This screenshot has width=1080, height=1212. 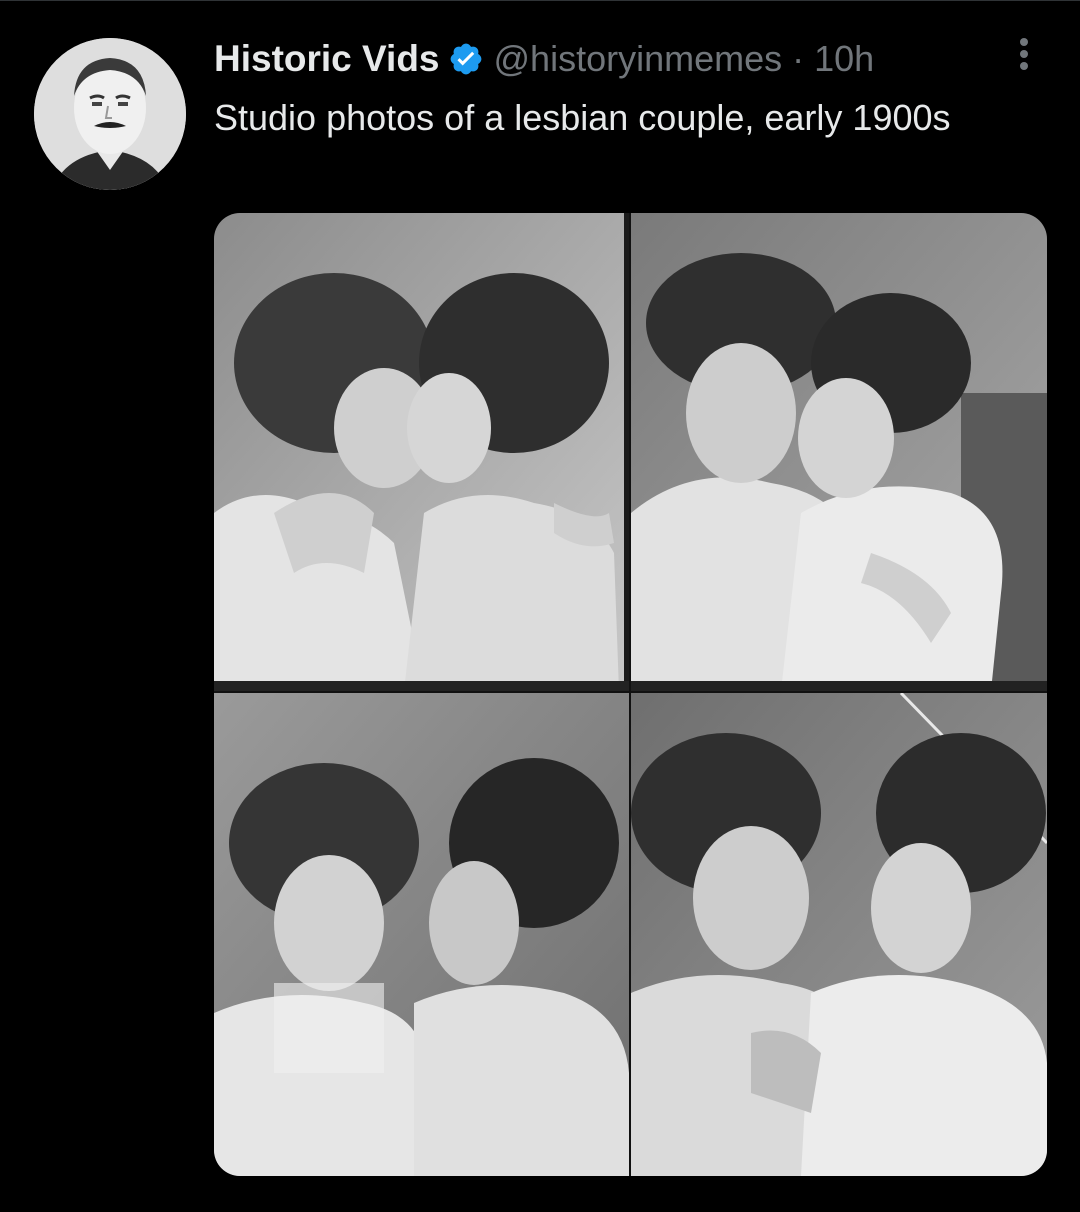 I want to click on verified-badge-icon, so click(x=466, y=59).